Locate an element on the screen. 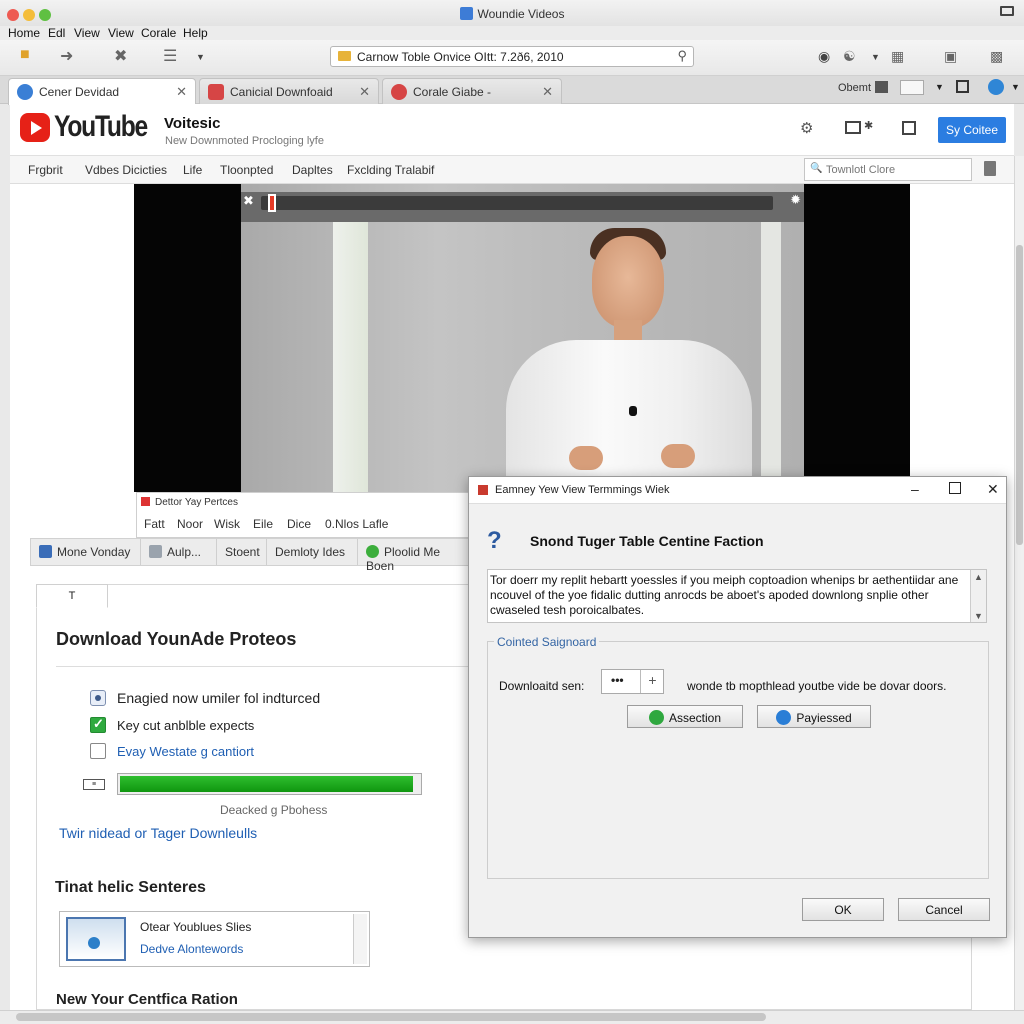 The width and height of the screenshot is (1024, 1024). download-stepper: ••• + is located at coordinates (632, 681).